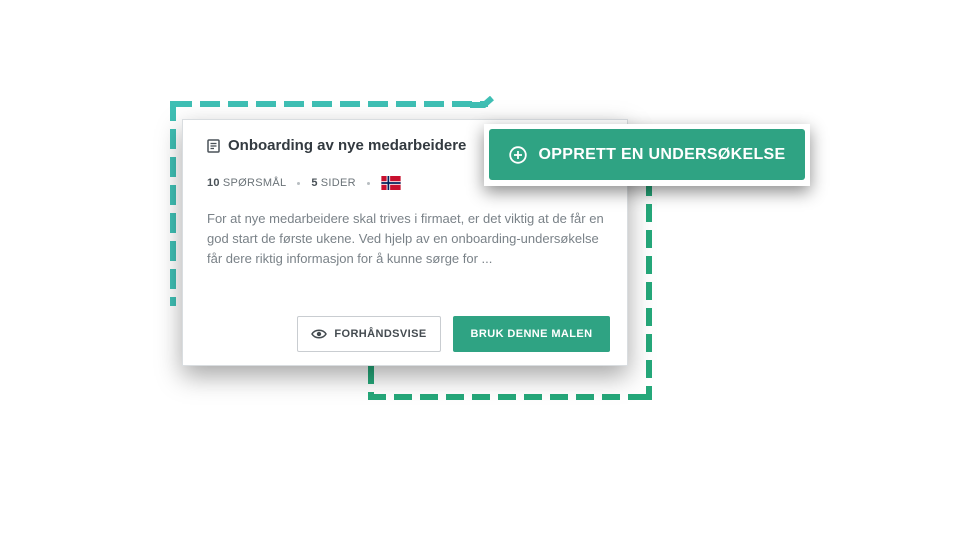 The image size is (960, 540). What do you see at coordinates (314, 183) in the screenshot?
I see `pages-count: 5` at bounding box center [314, 183].